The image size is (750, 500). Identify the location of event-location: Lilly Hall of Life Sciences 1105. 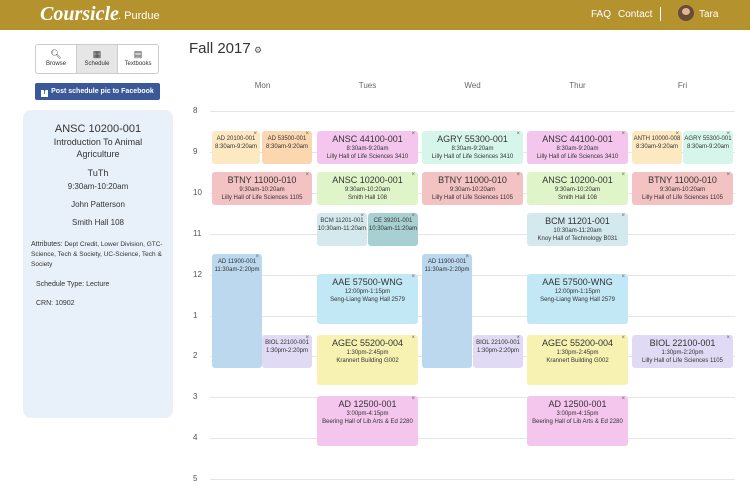
(472, 198).